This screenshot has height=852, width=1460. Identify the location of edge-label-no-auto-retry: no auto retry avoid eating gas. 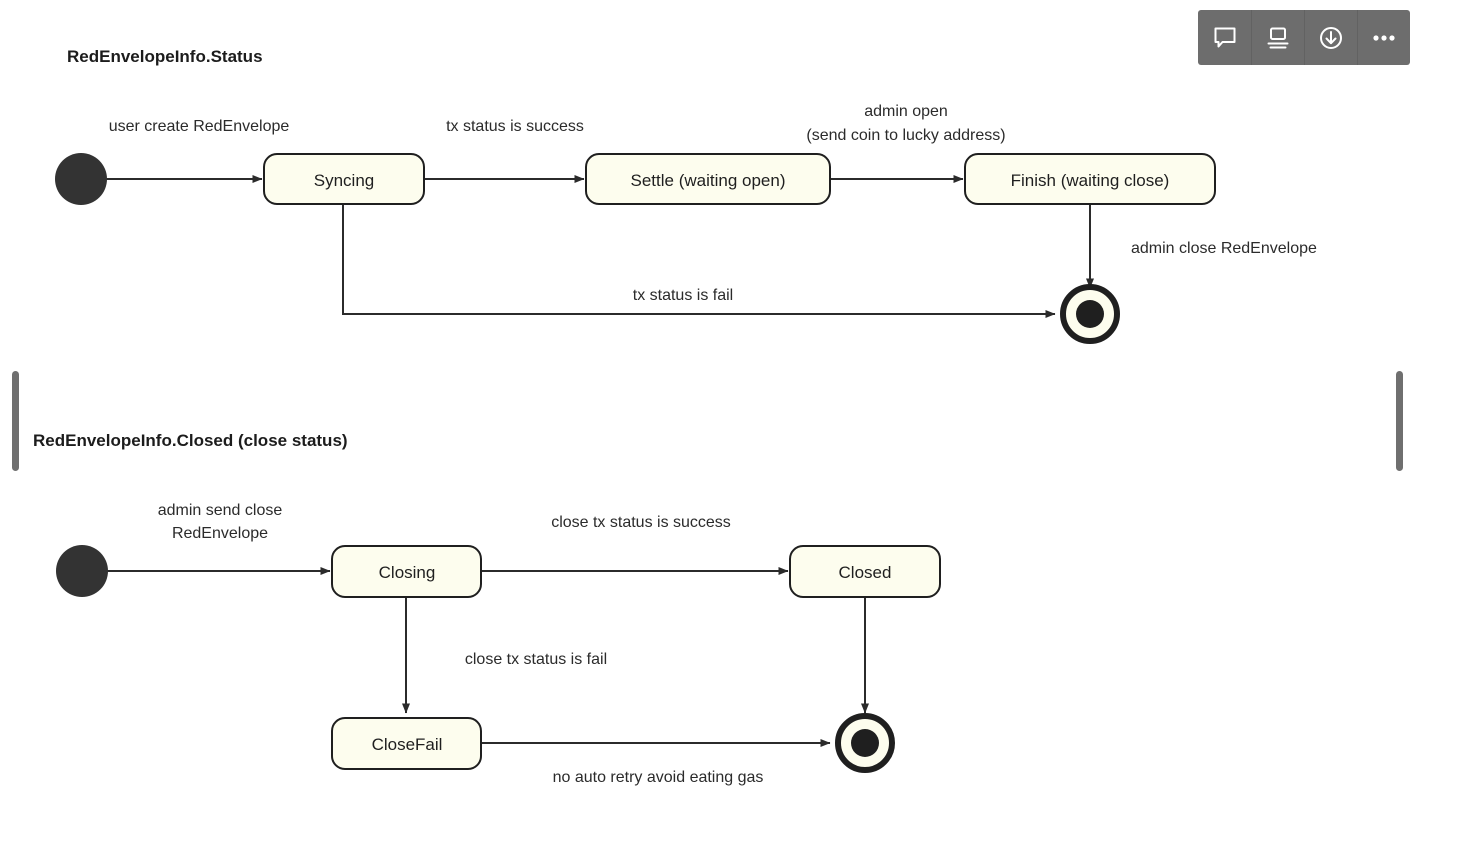
(658, 777).